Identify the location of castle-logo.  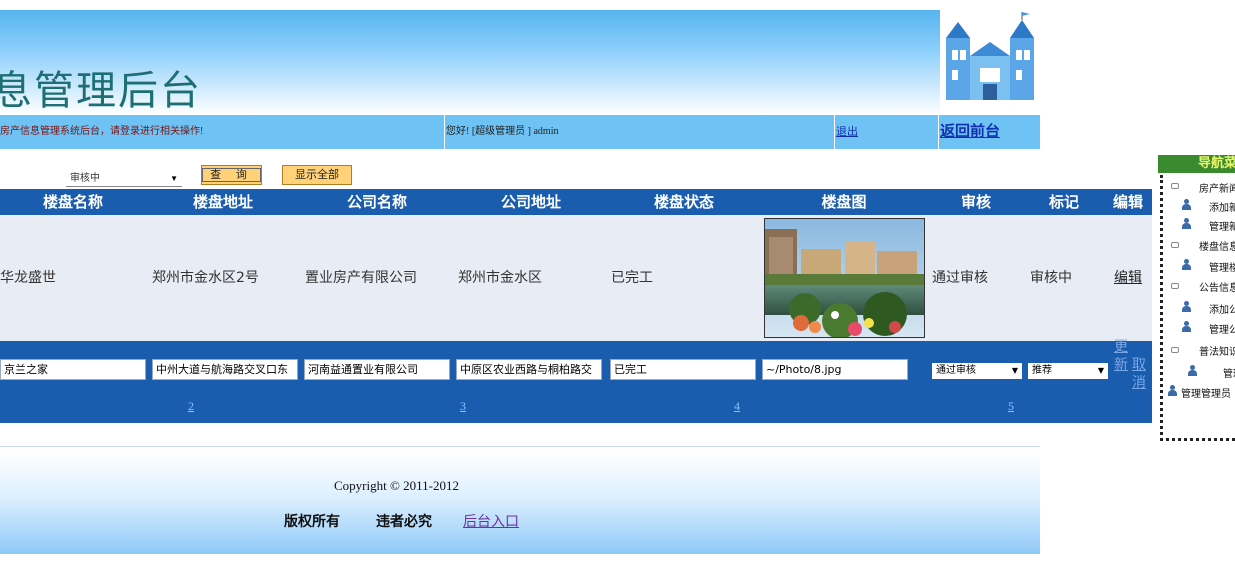
(990, 62).